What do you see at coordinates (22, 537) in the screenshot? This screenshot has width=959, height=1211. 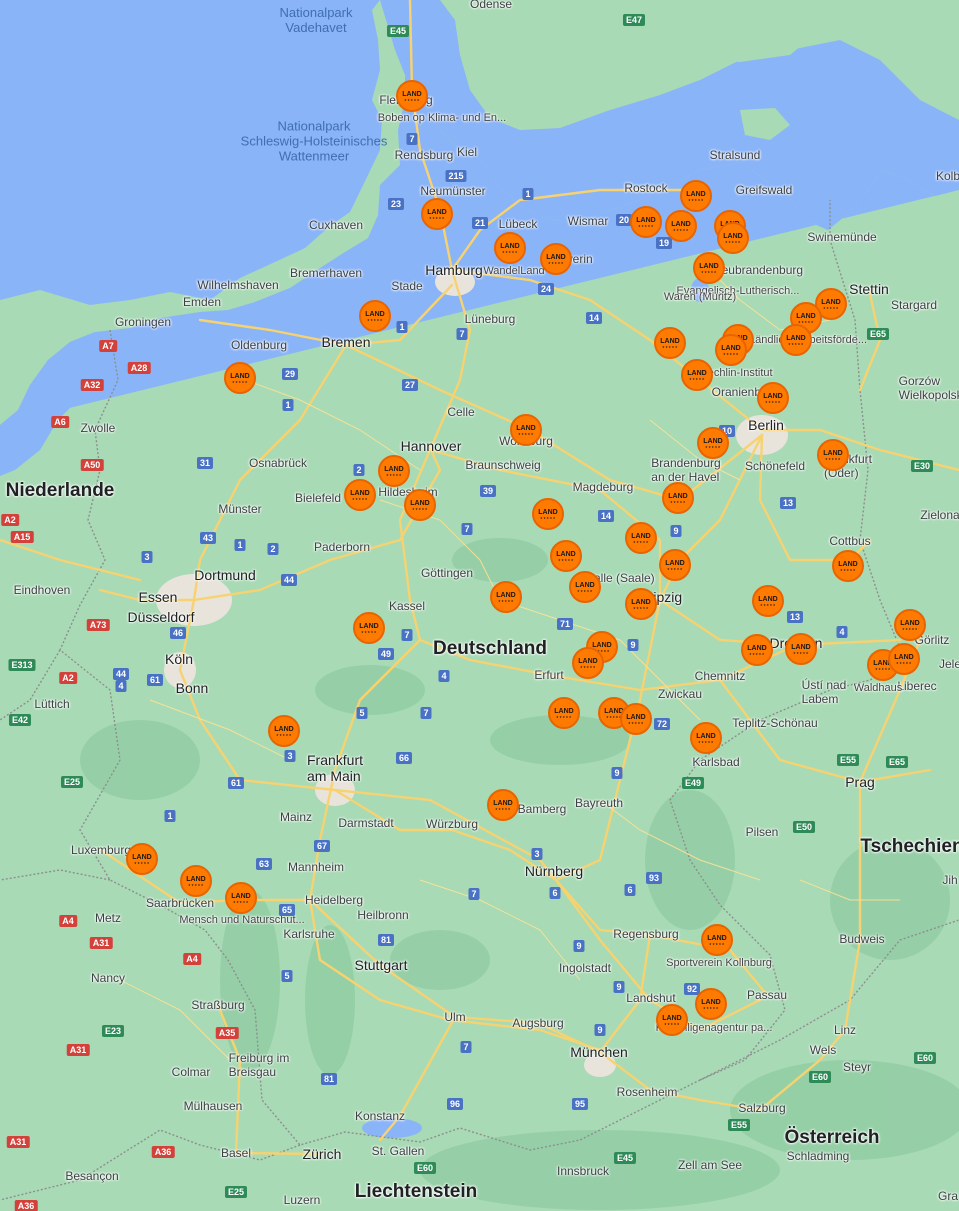 I see `road-shield: A15` at bounding box center [22, 537].